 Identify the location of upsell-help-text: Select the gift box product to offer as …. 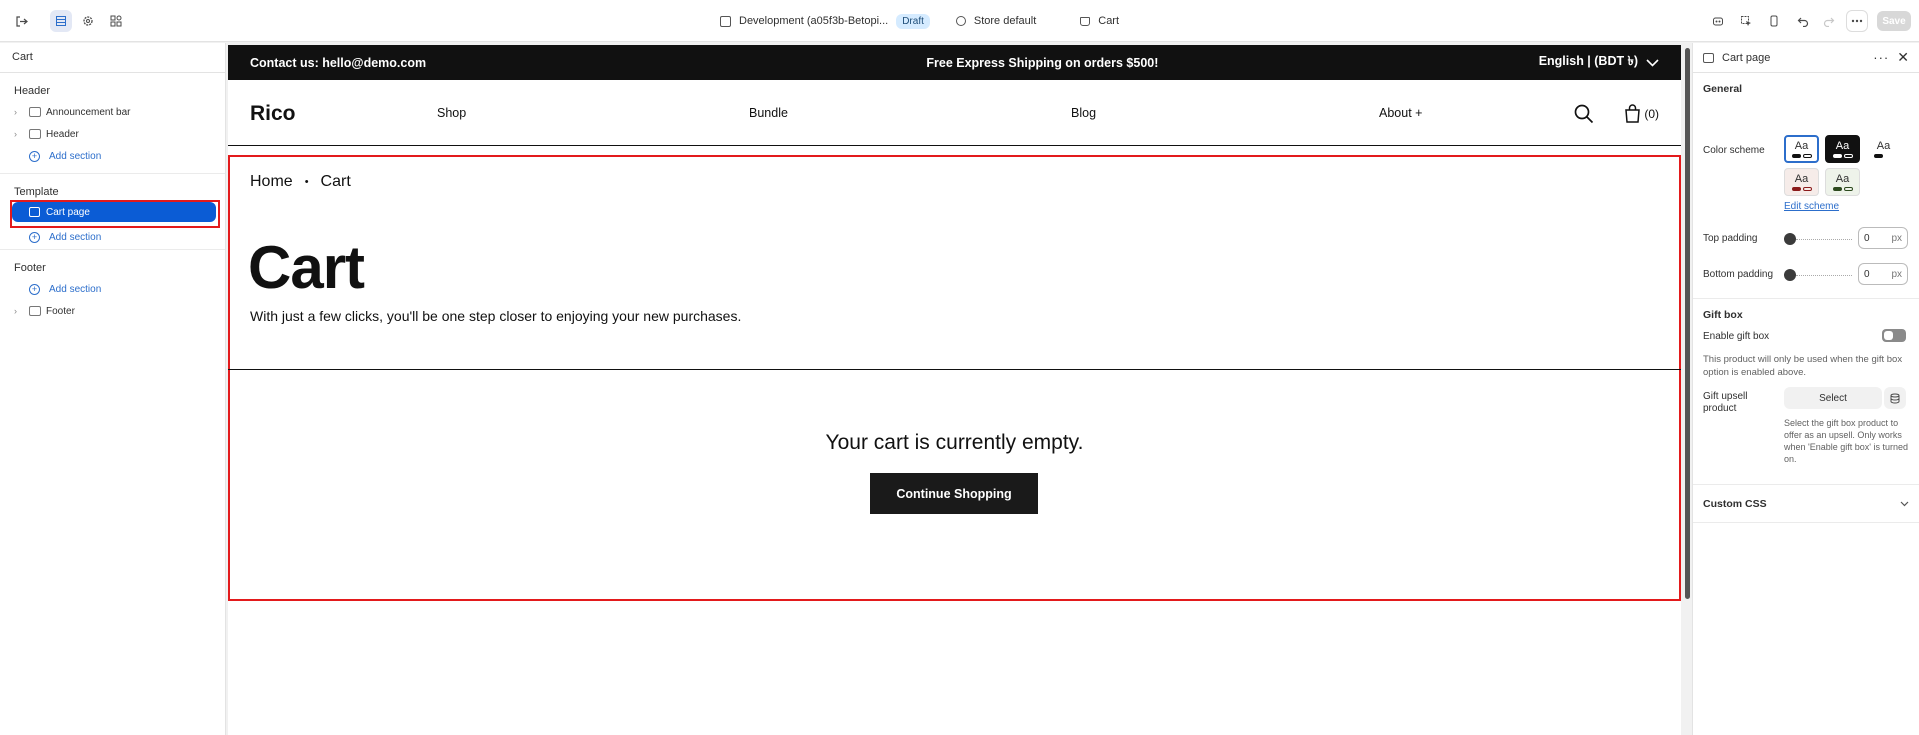
(1846, 441).